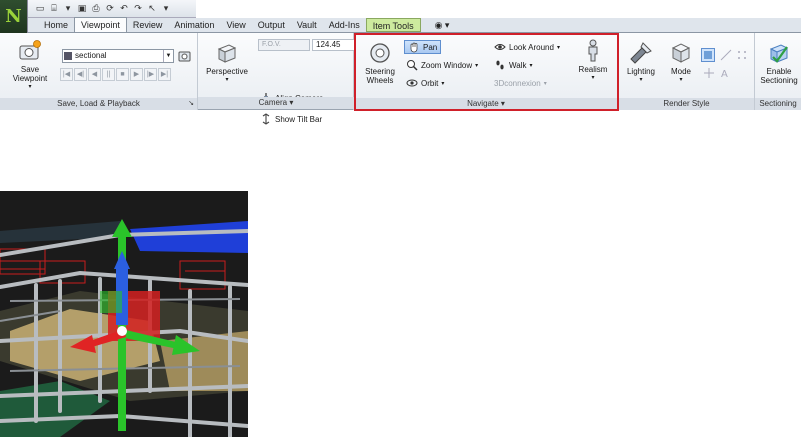 The width and height of the screenshot is (801, 437). Describe the element at coordinates (30, 50) in the screenshot. I see `camera-save-icon` at that location.